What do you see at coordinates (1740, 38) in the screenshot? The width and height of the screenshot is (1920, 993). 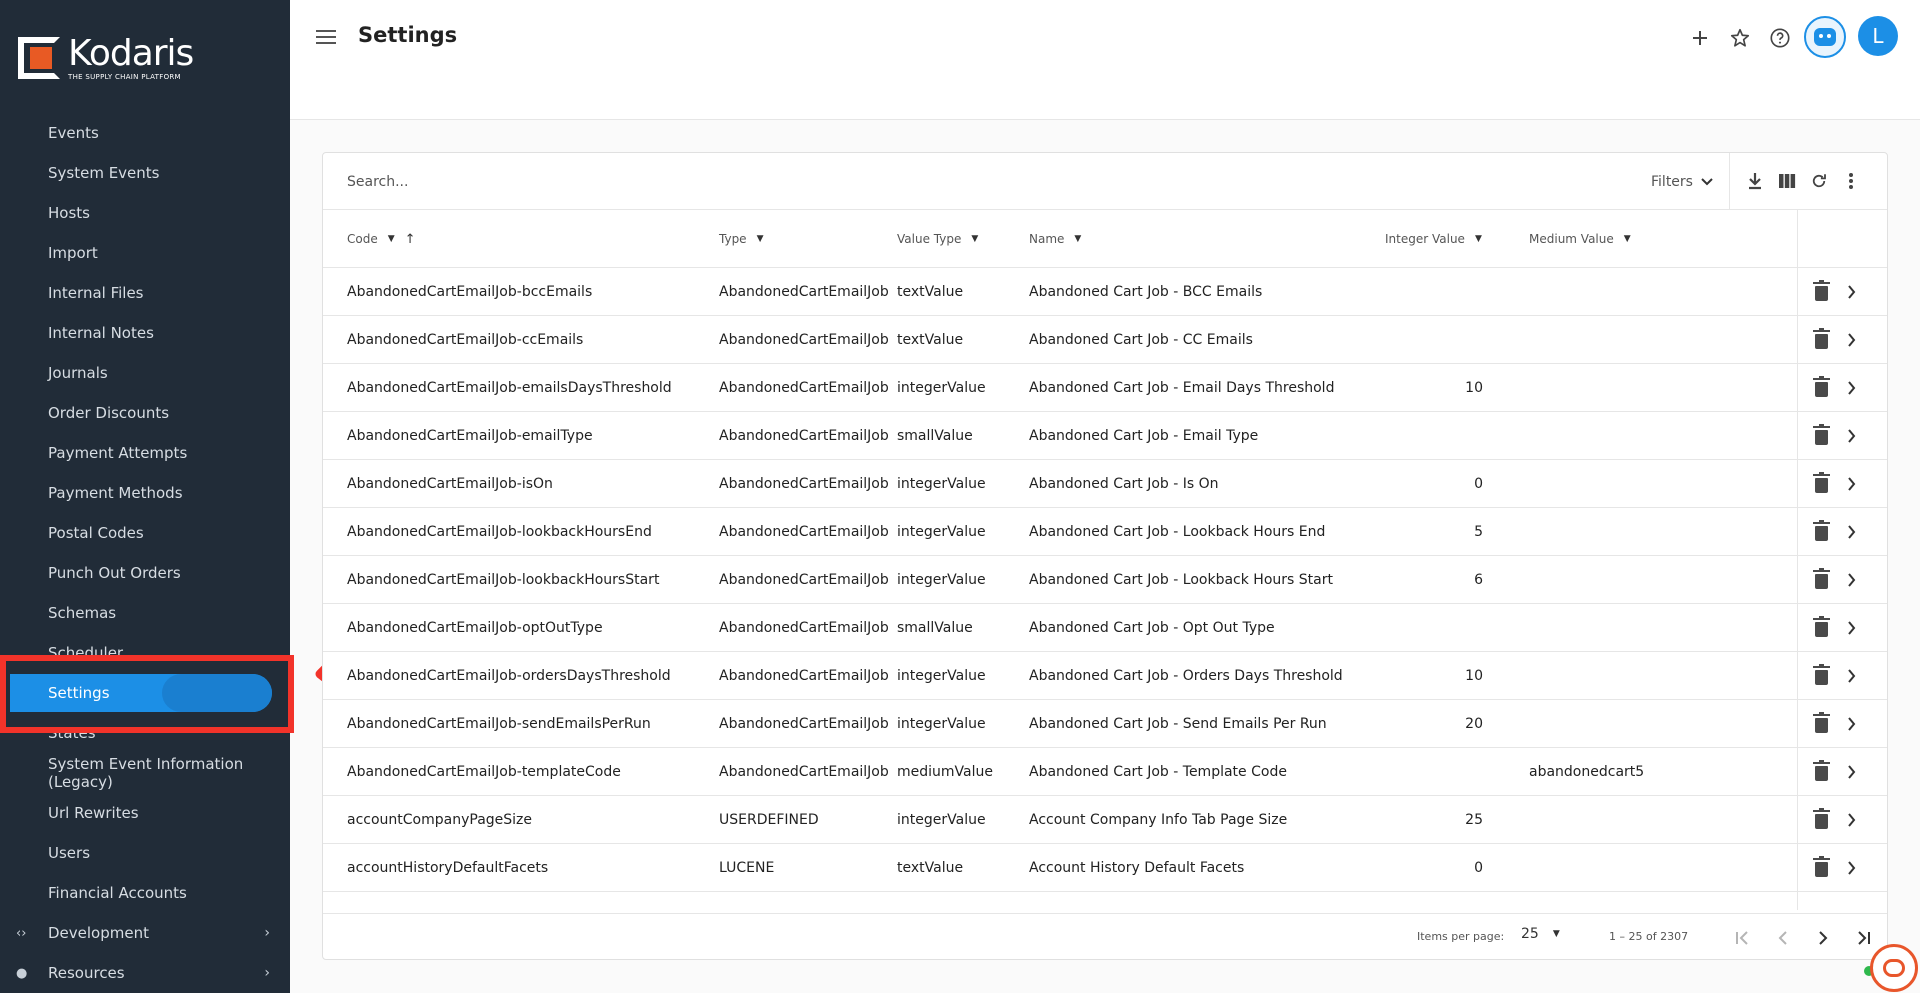 I see `star-icon` at bounding box center [1740, 38].